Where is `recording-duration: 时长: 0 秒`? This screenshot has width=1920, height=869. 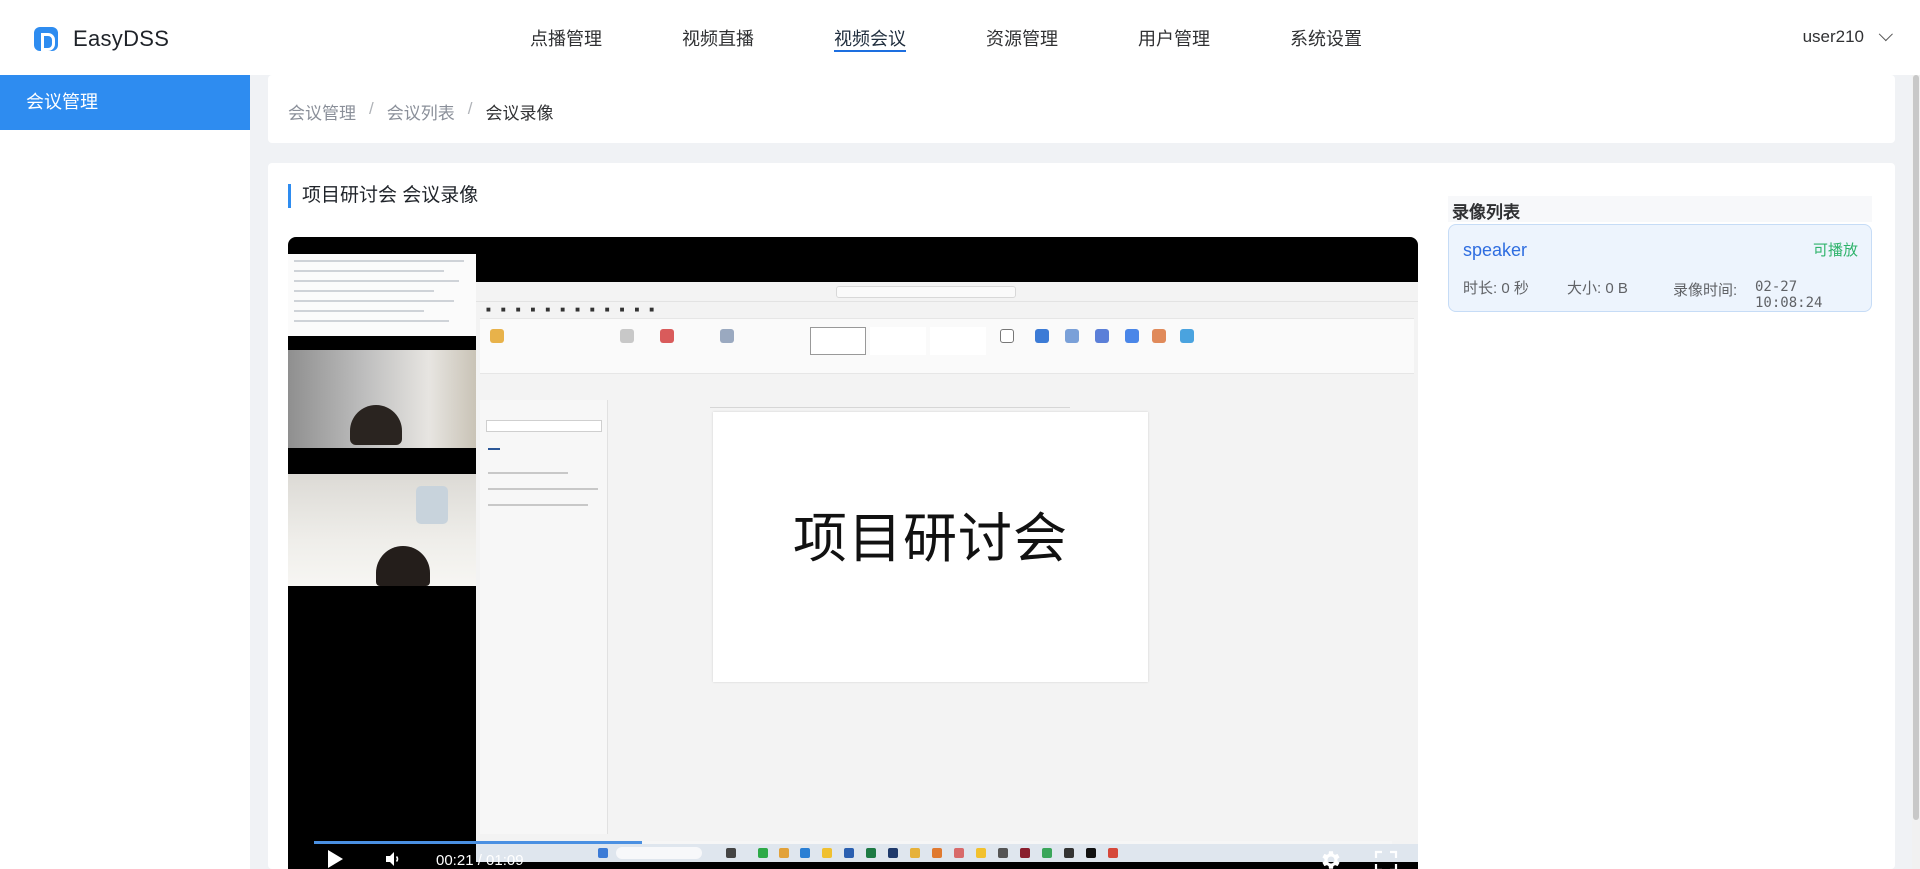
recording-duration: 时长: 0 秒 is located at coordinates (1496, 288).